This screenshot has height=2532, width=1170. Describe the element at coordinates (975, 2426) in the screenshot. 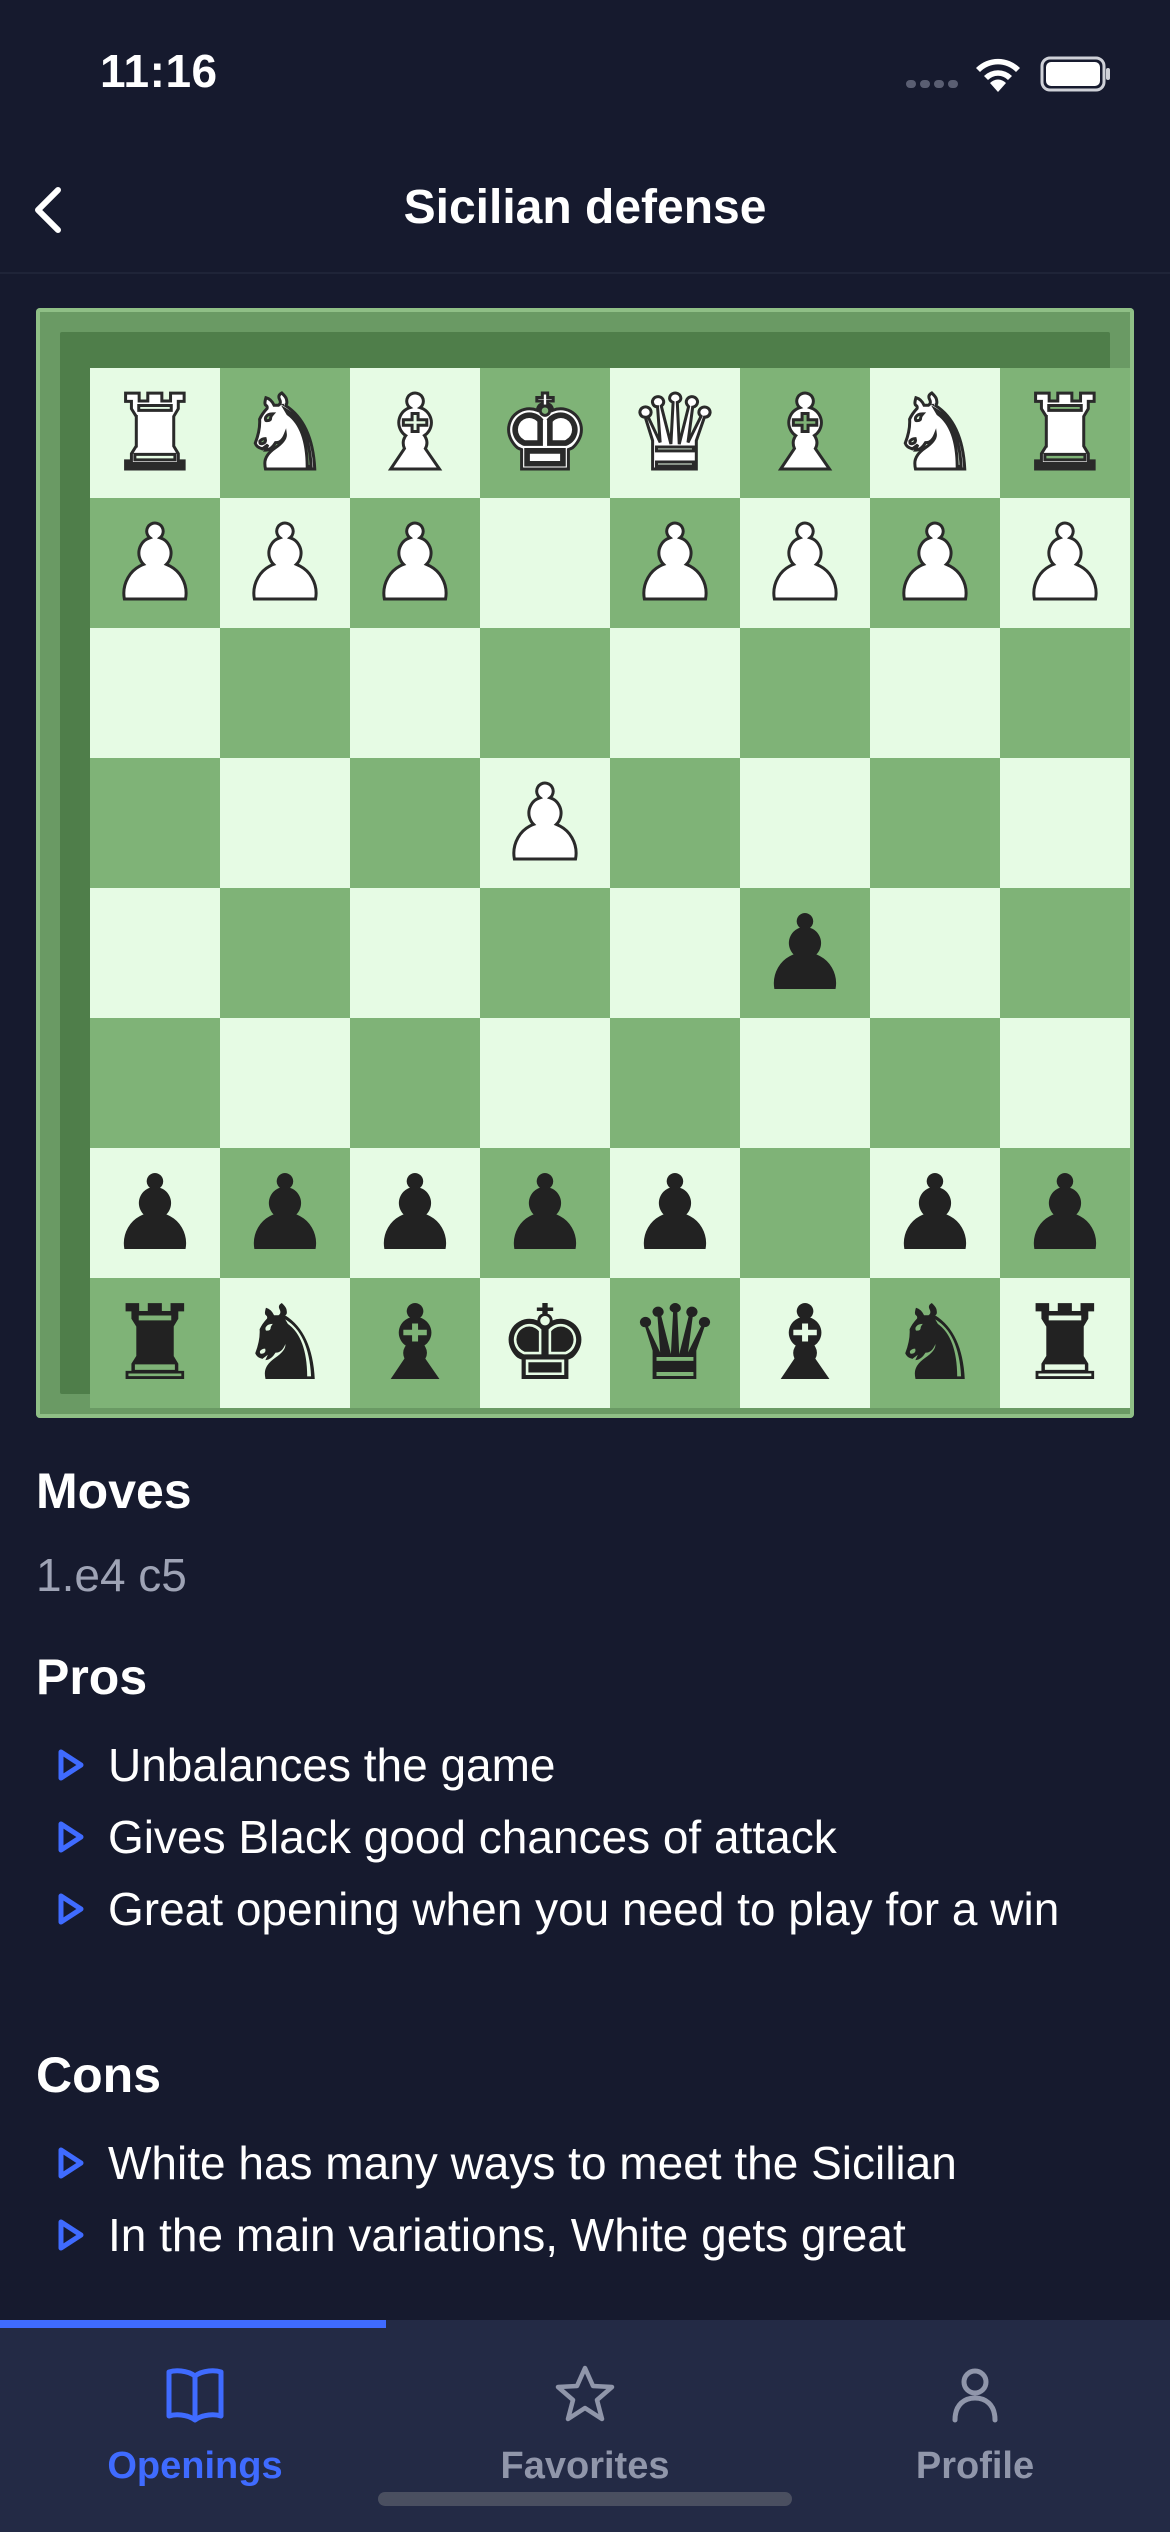

I see `tab-profile: Profile` at that location.